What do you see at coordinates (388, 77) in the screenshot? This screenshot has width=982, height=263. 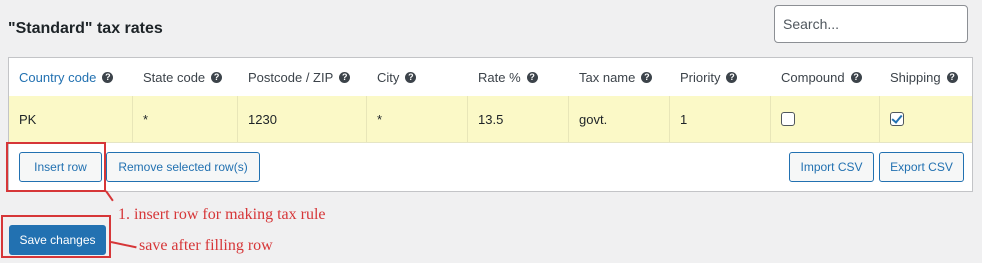 I see `column-label: City` at bounding box center [388, 77].